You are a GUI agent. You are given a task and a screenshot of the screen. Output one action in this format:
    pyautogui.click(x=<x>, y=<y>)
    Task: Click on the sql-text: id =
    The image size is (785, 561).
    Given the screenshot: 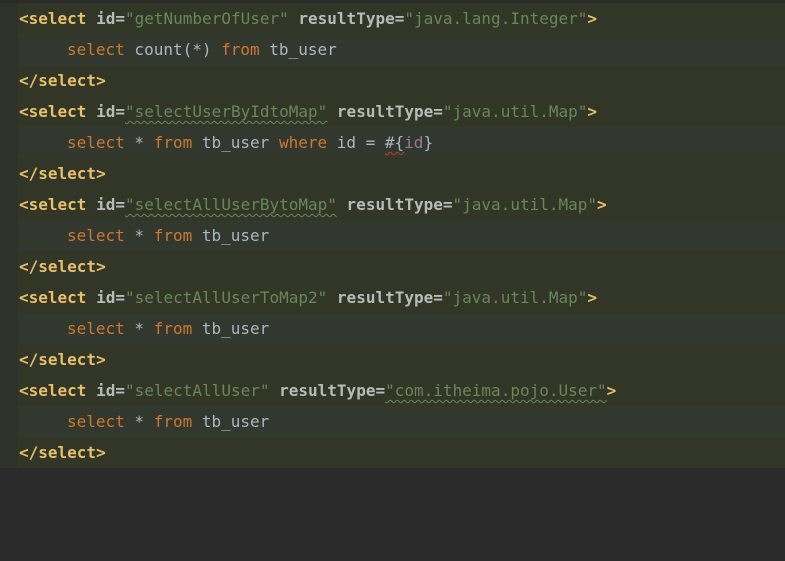 What is the action you would take?
    pyautogui.click(x=356, y=142)
    